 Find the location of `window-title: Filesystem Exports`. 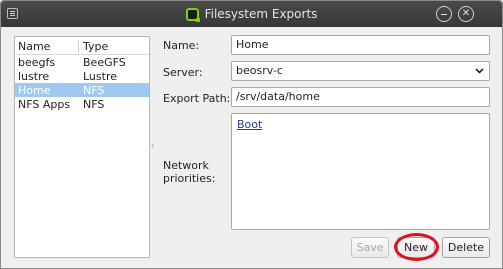

window-title: Filesystem Exports is located at coordinates (261, 14).